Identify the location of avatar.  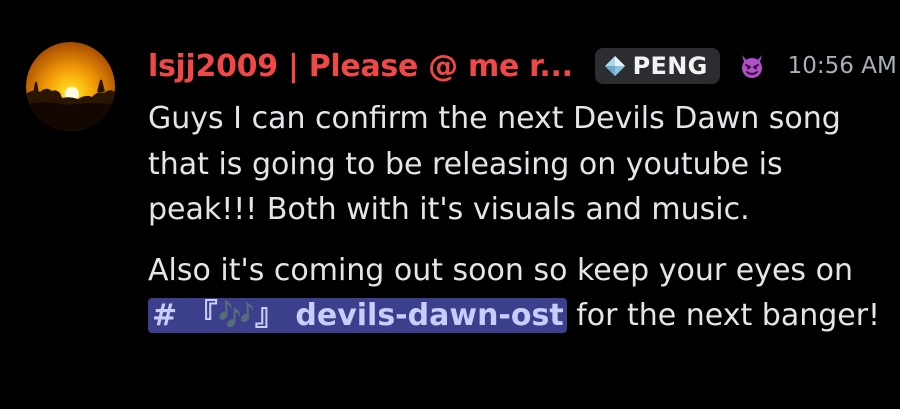
(70, 86).